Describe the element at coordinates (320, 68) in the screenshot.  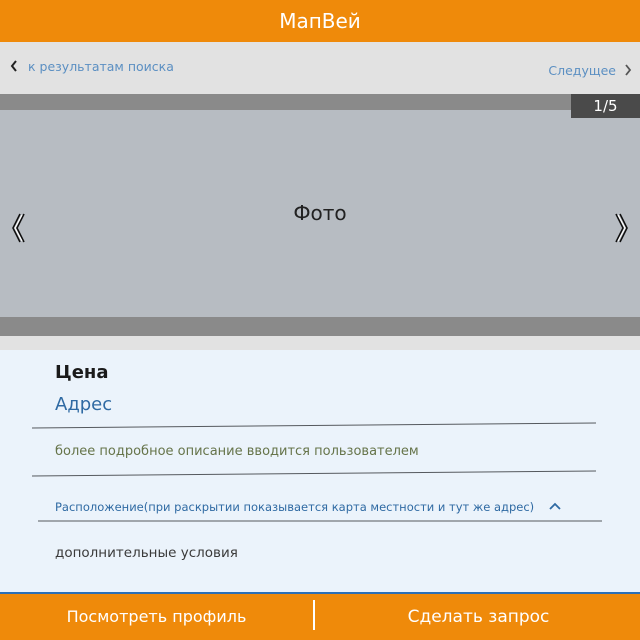
I see `navigation-bar: к результатам поиска Следущее` at that location.